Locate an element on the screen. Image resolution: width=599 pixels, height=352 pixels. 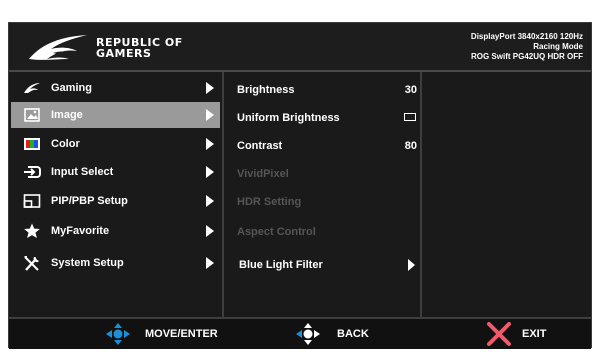
setting-value: 30 is located at coordinates (410, 90).